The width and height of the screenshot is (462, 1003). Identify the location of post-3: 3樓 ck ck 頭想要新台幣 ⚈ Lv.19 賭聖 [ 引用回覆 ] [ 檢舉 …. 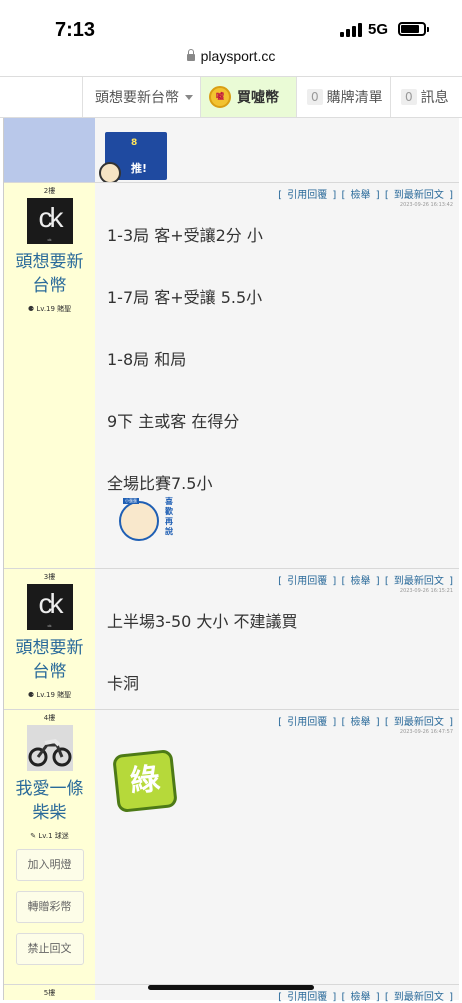
(231, 638).